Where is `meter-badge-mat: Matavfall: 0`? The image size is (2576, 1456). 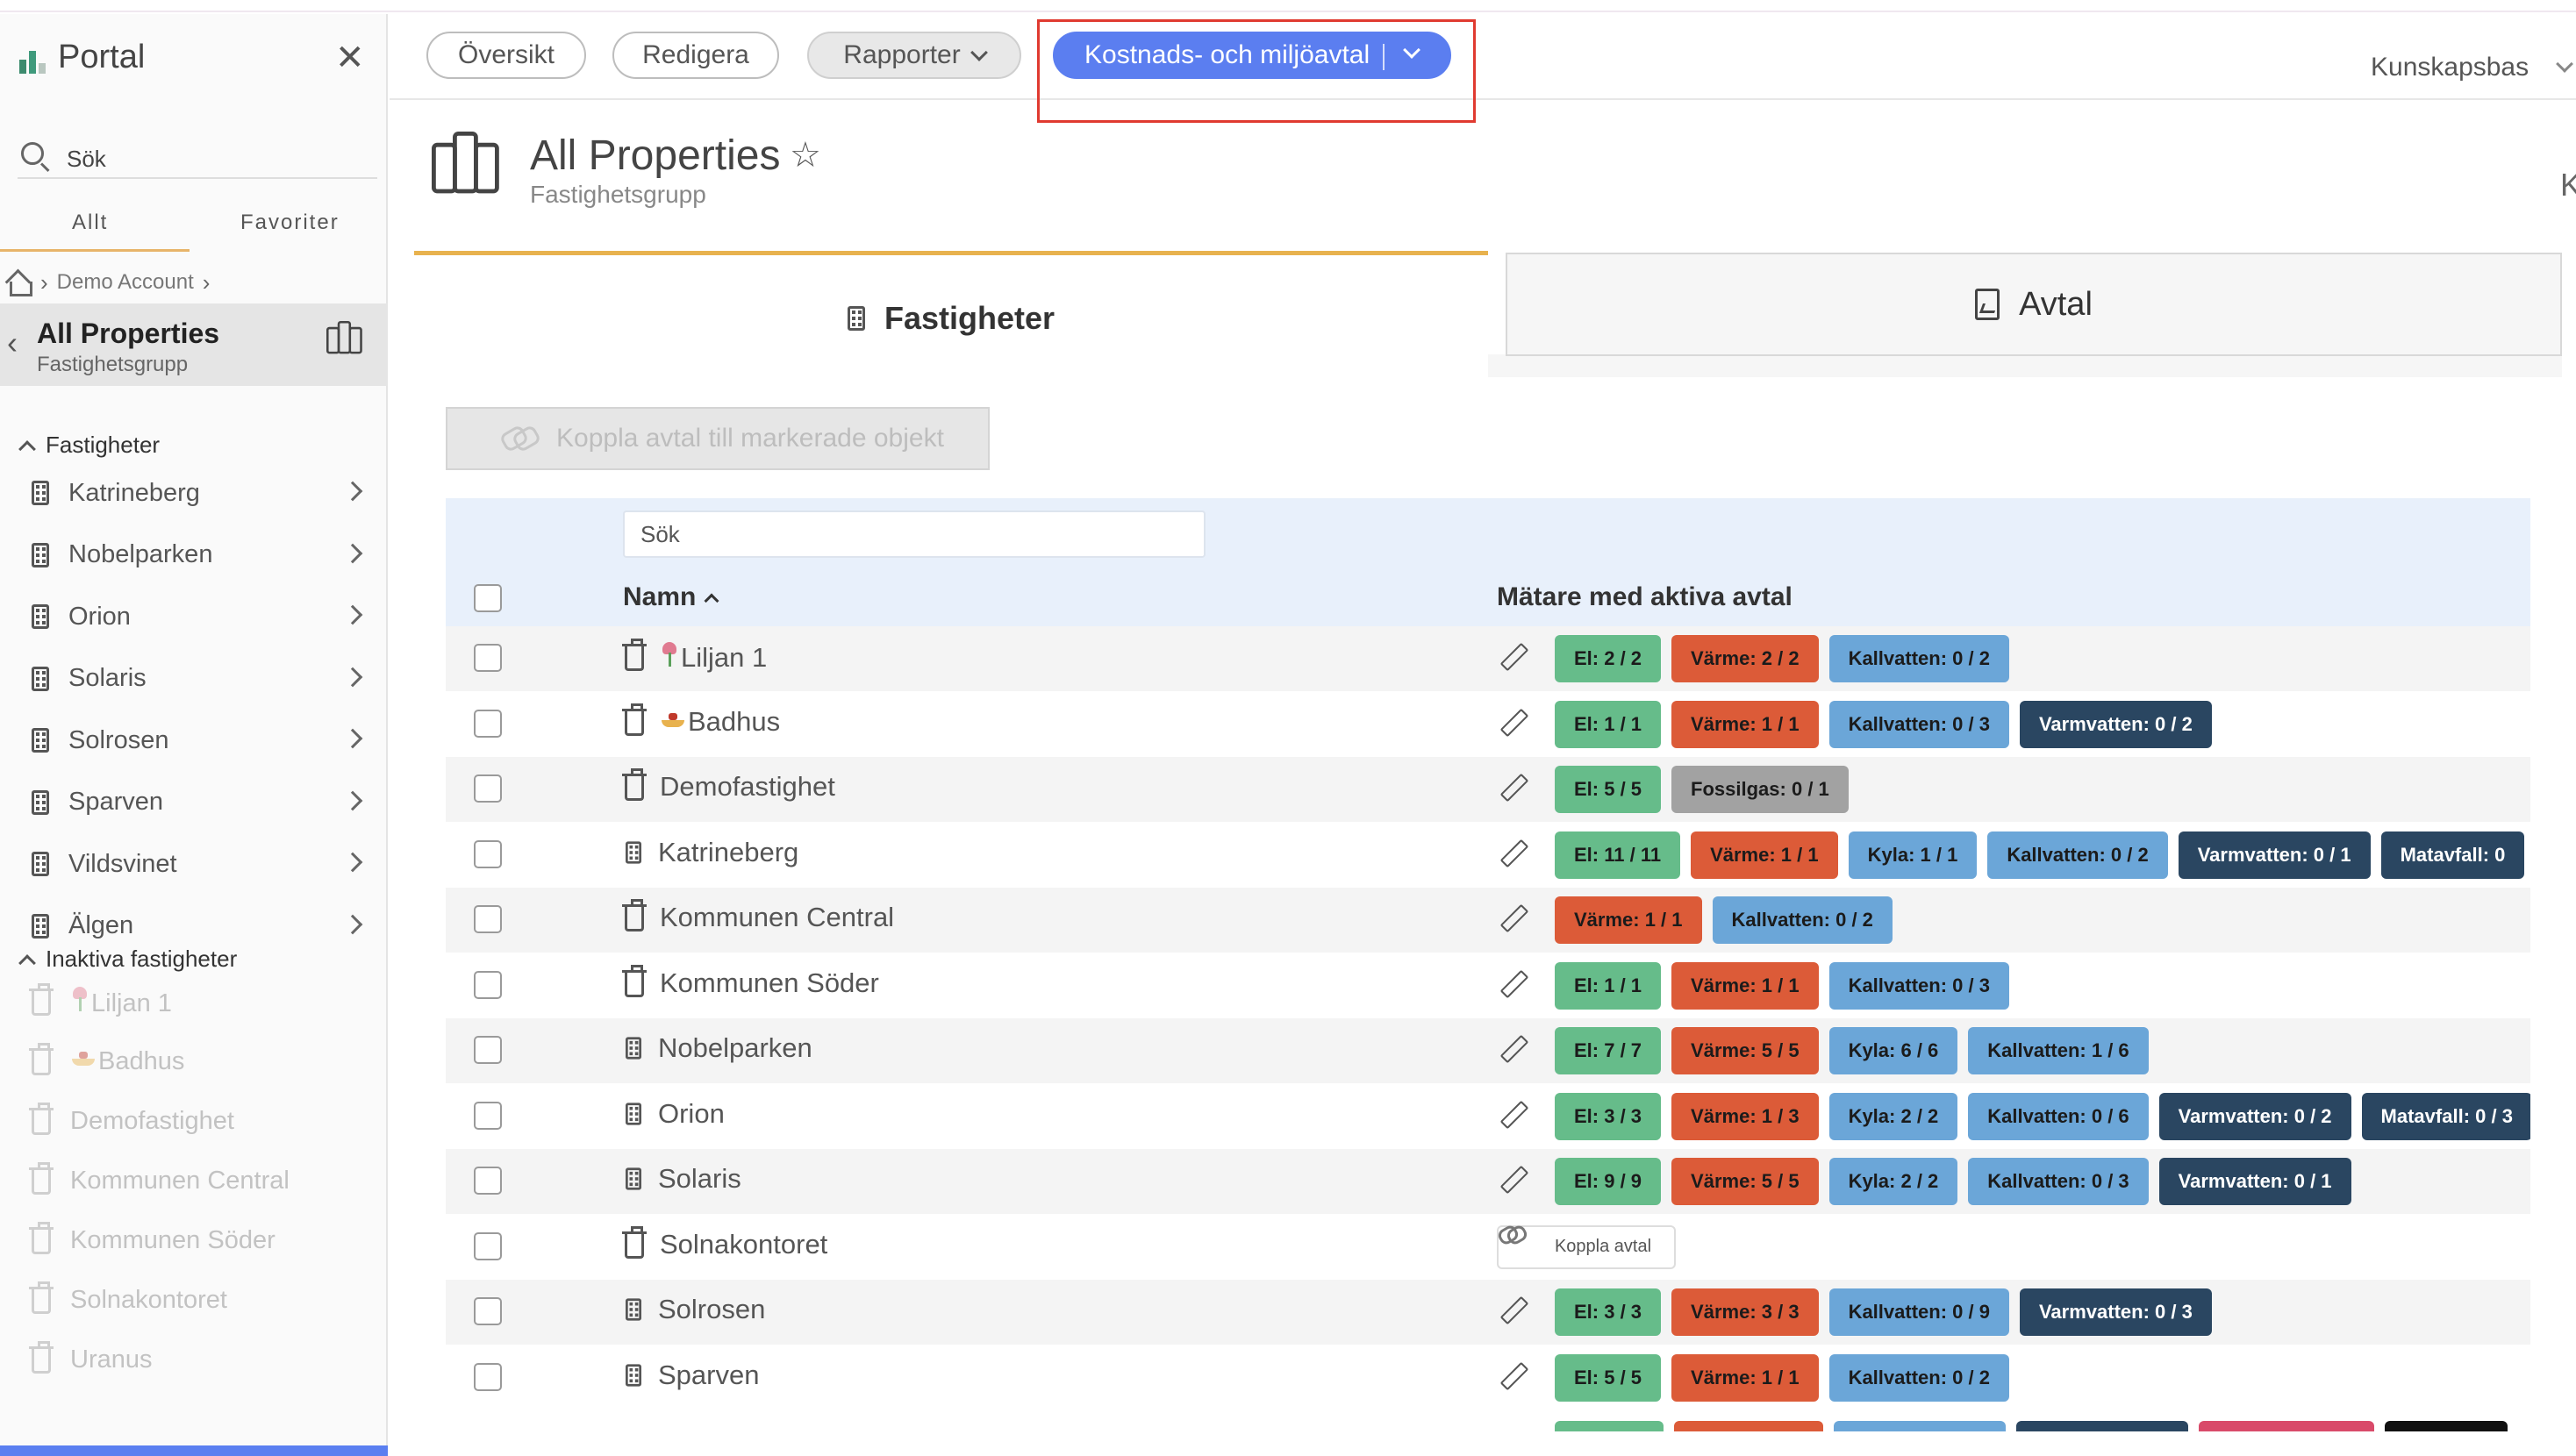
meter-badge-mat: Matavfall: 0 is located at coordinates (2452, 855).